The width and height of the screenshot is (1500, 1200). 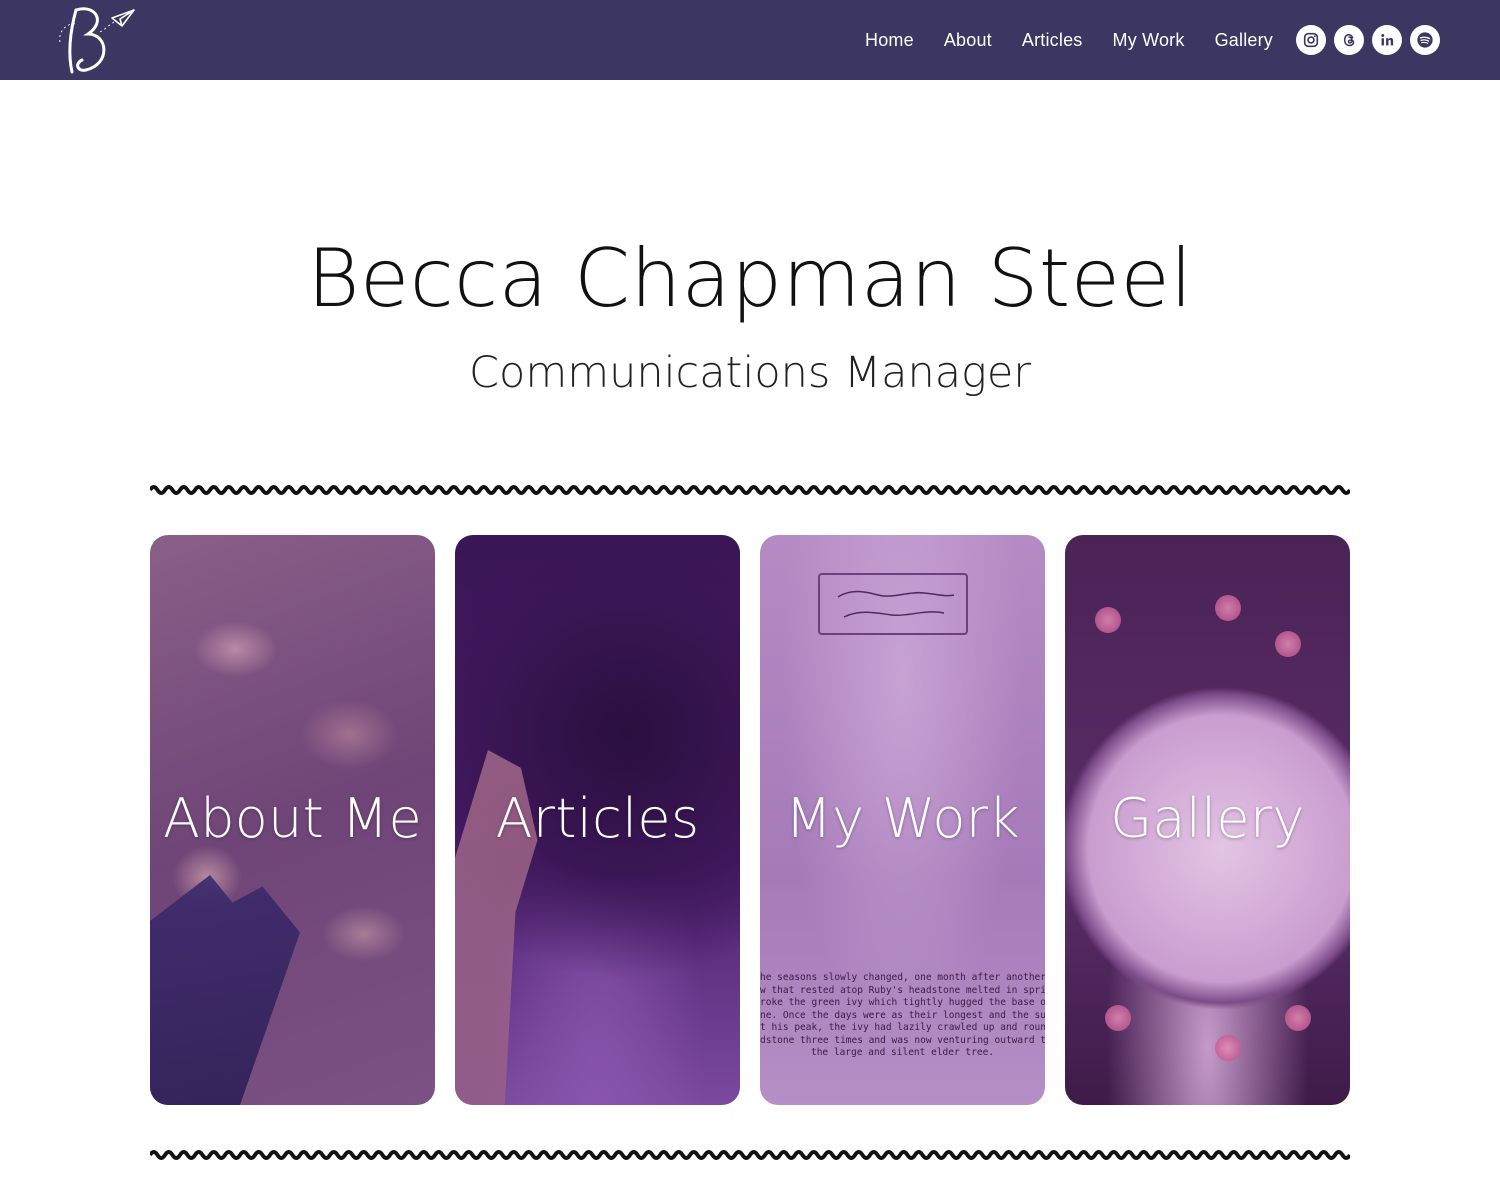 What do you see at coordinates (1244, 40) in the screenshot?
I see `nav-gallery: Gallery` at bounding box center [1244, 40].